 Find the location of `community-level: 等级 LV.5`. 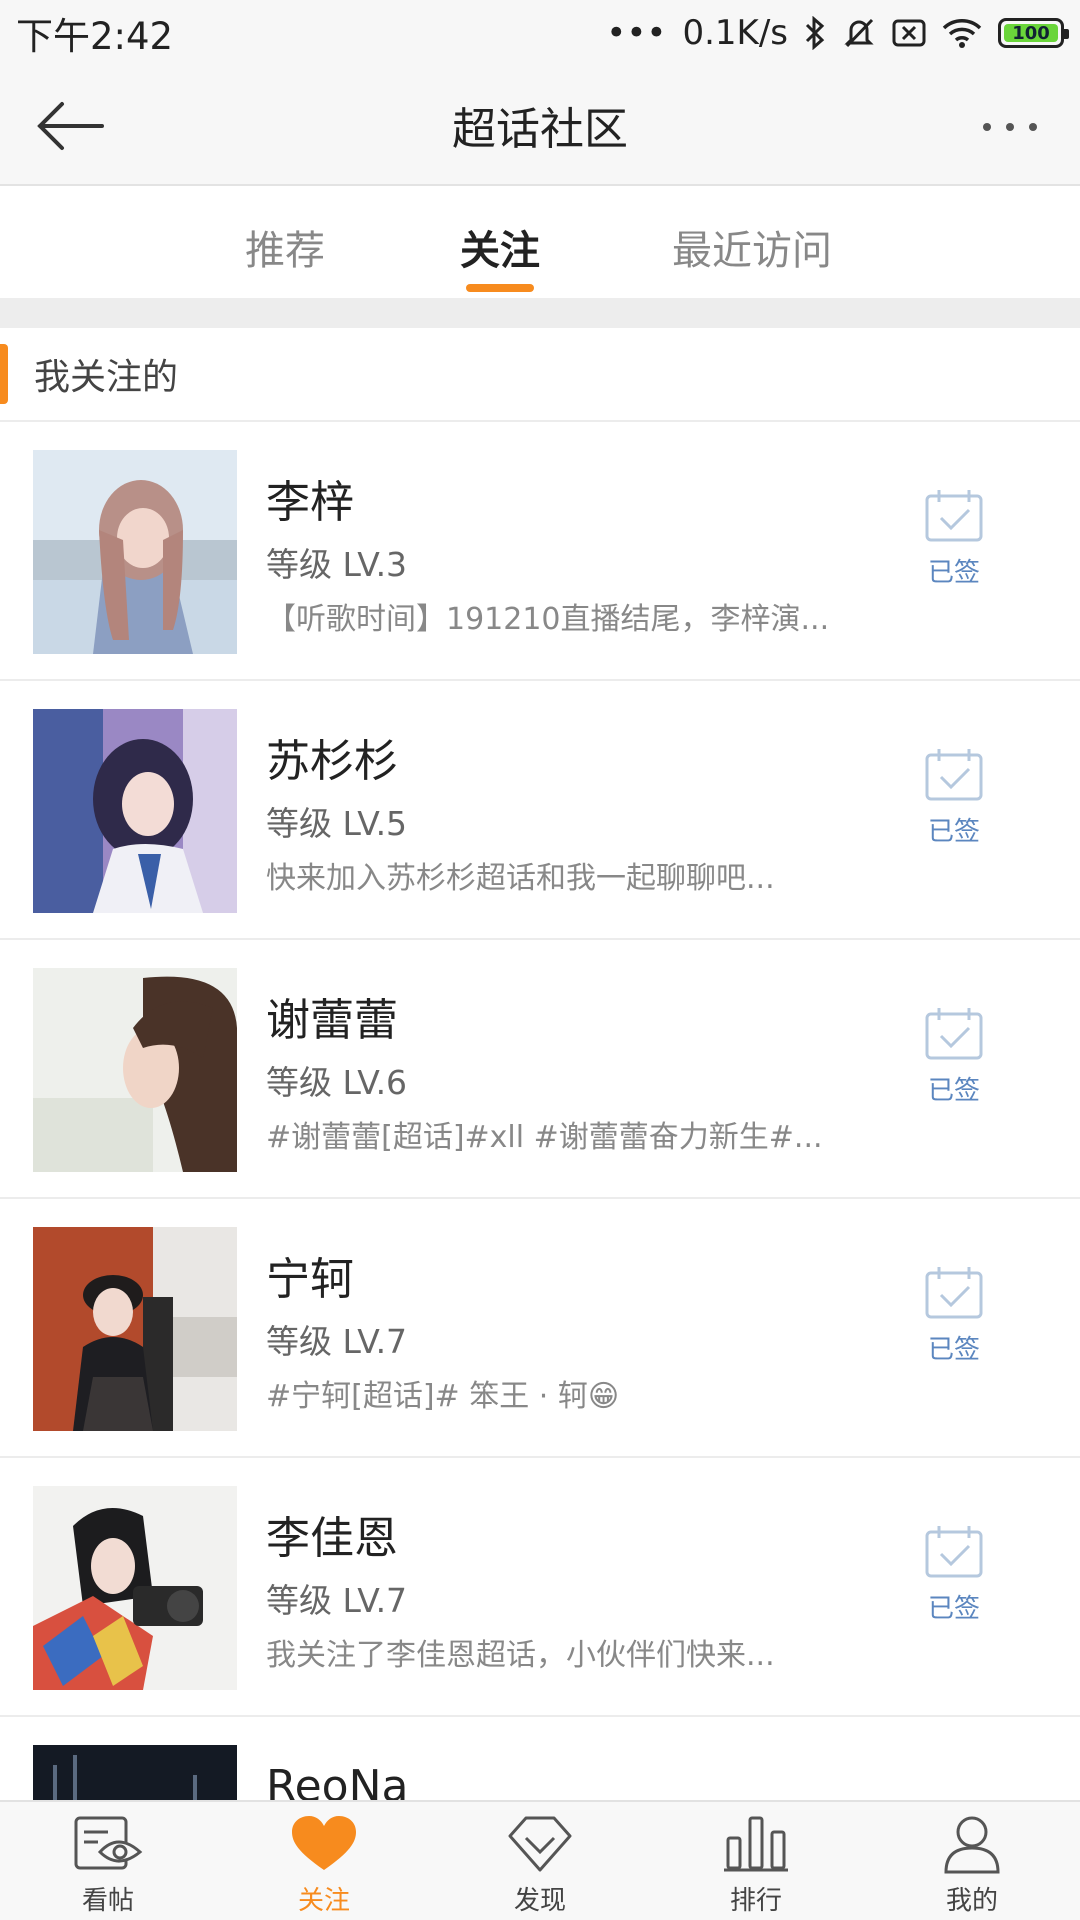

community-level: 等级 LV.5 is located at coordinates (337, 823).